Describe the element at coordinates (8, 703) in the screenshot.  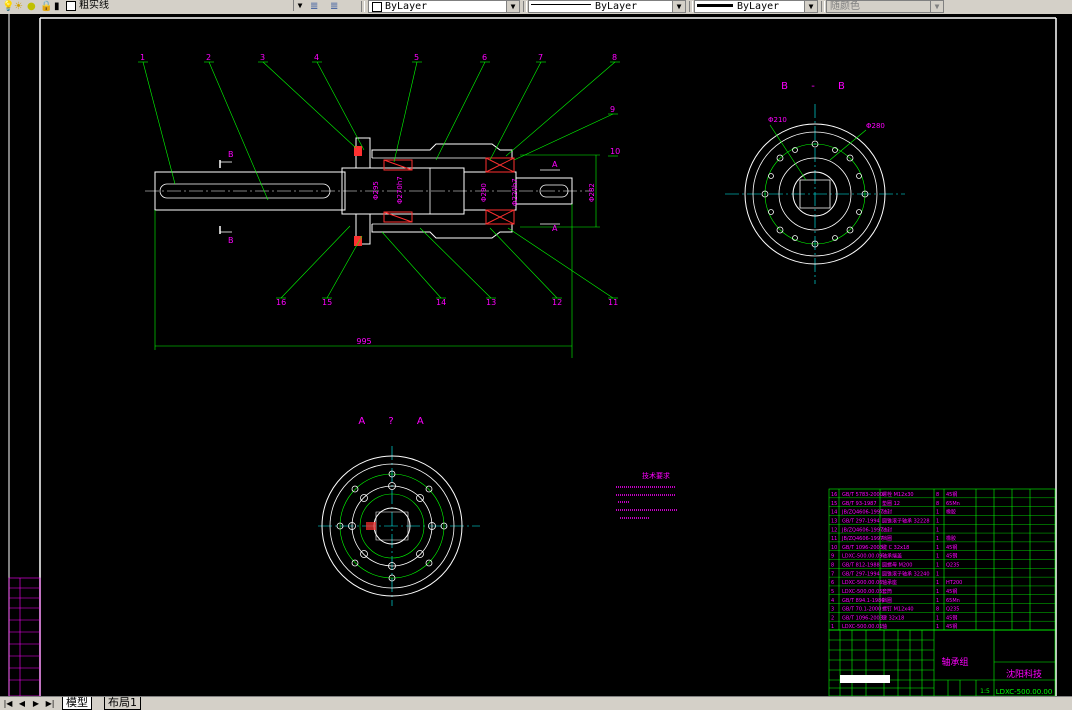
I see `first-tab-icon: |◀` at that location.